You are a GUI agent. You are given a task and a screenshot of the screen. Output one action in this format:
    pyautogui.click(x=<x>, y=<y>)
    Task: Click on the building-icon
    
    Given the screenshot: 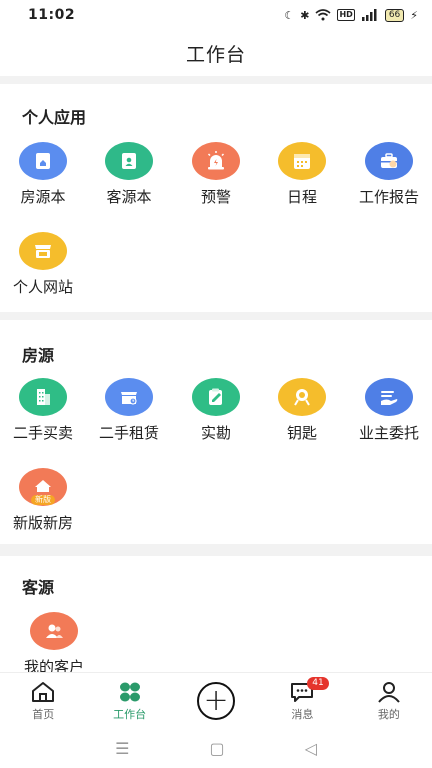 What is the action you would take?
    pyautogui.click(x=43, y=397)
    